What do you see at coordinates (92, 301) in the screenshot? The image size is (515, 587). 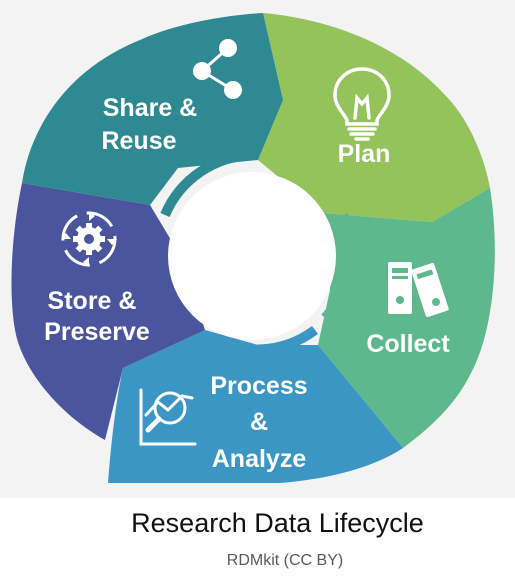 I see `stage-label-store-1: Store &` at bounding box center [92, 301].